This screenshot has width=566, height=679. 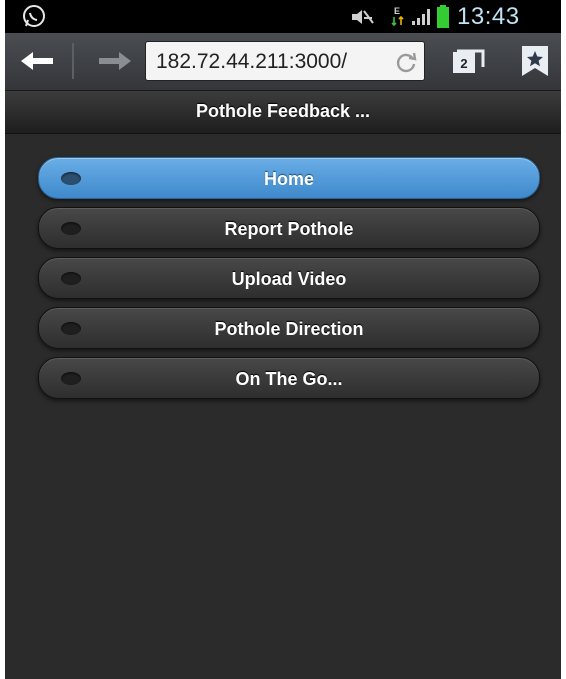 I want to click on url-field: 182.72.44.211:3000/, so click(x=285, y=61).